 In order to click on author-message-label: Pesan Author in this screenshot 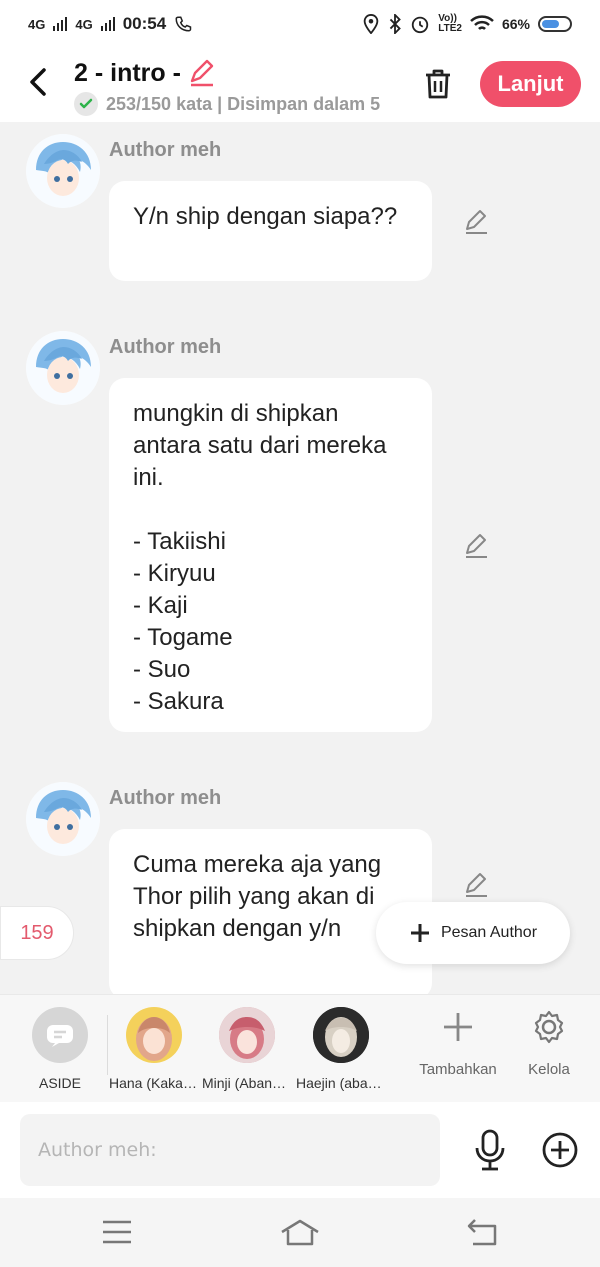, I will do `click(489, 932)`.